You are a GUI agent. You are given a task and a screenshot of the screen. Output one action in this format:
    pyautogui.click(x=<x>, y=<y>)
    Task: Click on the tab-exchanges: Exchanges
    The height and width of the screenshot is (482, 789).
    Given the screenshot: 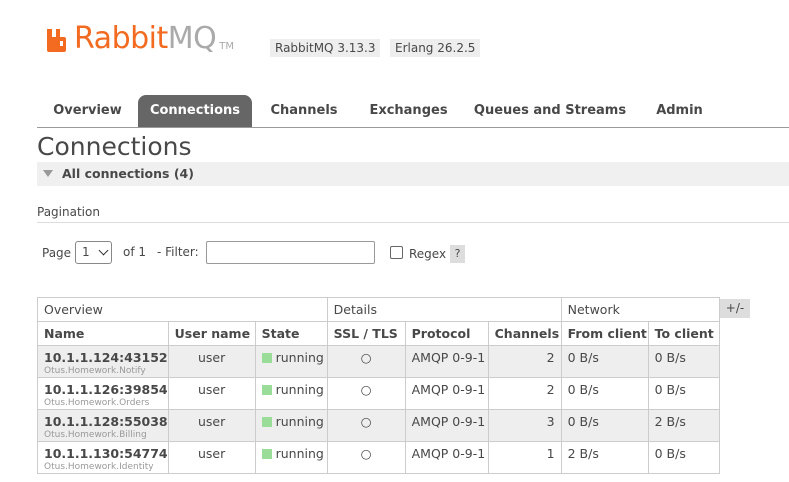 What is the action you would take?
    pyautogui.click(x=408, y=111)
    